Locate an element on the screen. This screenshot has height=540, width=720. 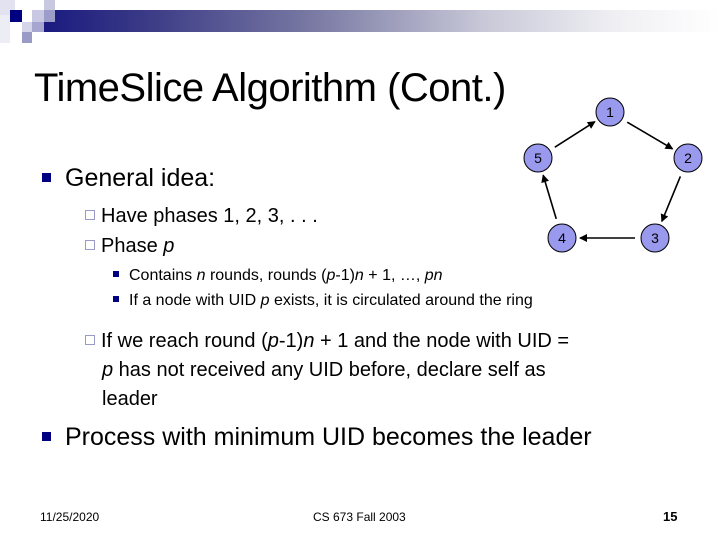
bullet-general-idea: General idea: is located at coordinates (128, 178).